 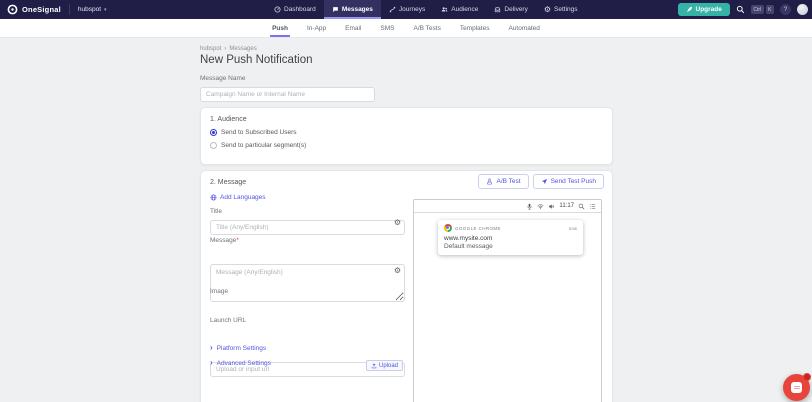 I want to click on radio-send-to-segments: Send to particular segment(s), so click(x=406, y=145).